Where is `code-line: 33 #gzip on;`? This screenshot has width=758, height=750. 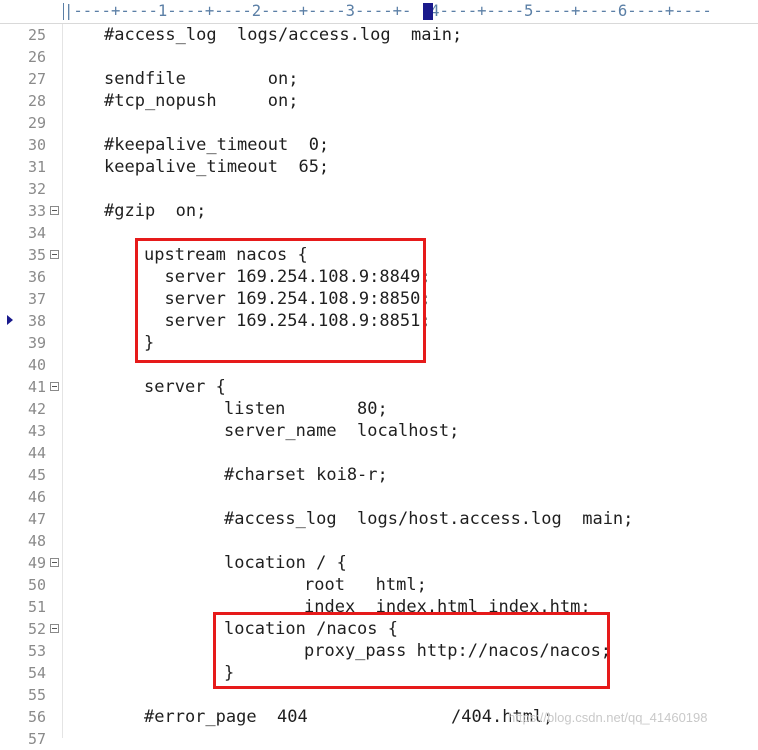 code-line: 33 #gzip on; is located at coordinates (379, 211).